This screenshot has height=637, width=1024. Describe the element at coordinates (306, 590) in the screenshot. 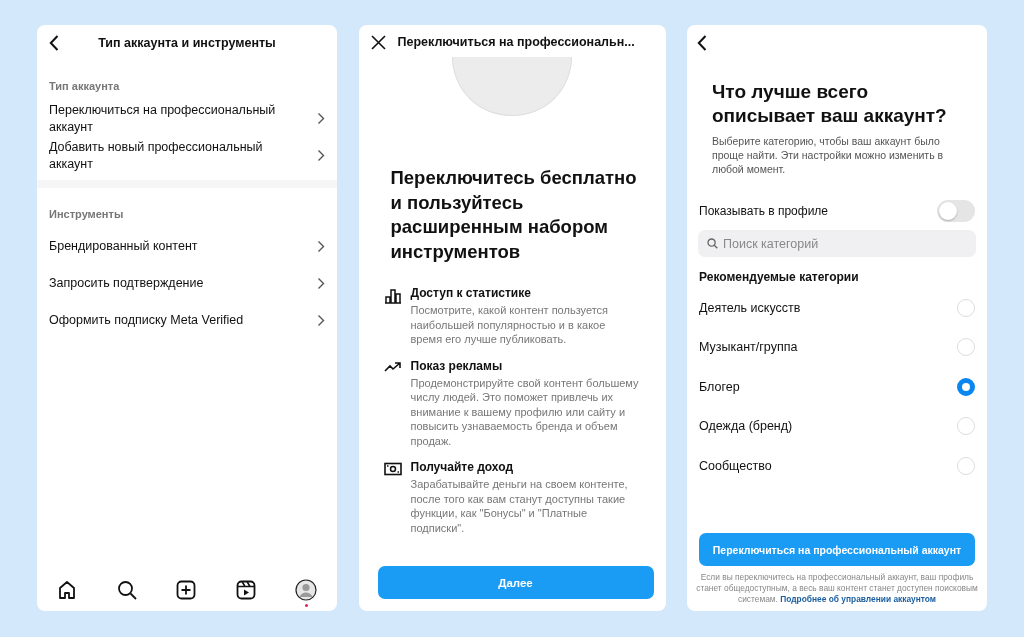

I see `avatar-icon` at that location.